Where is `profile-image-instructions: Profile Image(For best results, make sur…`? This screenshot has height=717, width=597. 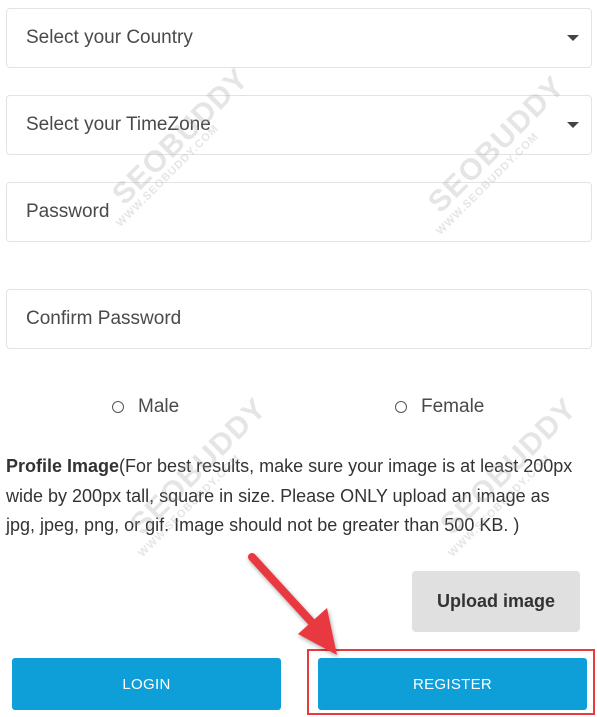
profile-image-instructions: Profile Image(For best results, make sur… is located at coordinates (293, 496).